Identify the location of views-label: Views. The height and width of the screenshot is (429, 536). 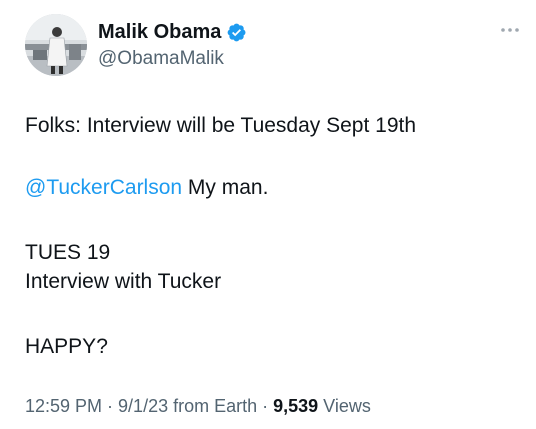
(344, 406).